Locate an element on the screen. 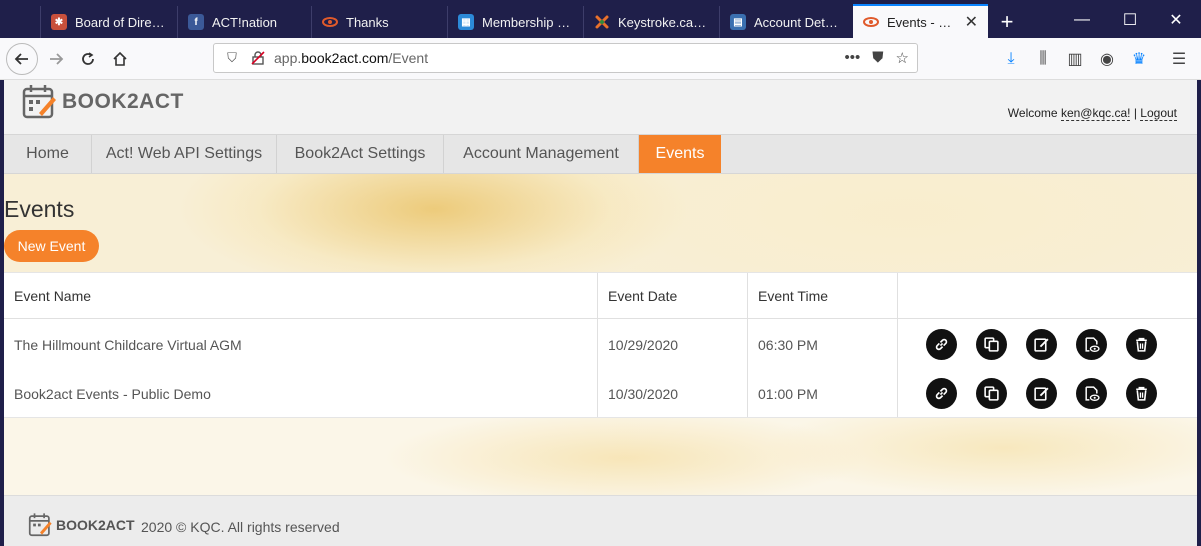  logout-link: Logout is located at coordinates (1158, 113).